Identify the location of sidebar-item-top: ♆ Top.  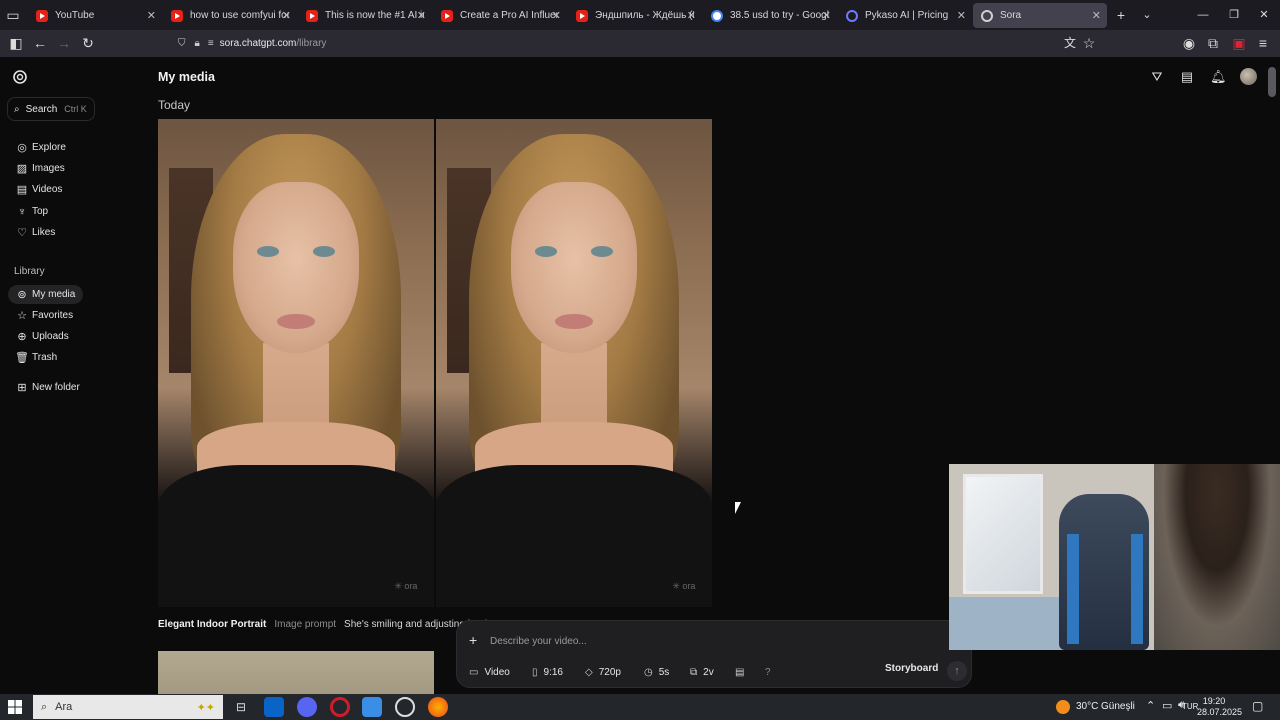
(45, 211).